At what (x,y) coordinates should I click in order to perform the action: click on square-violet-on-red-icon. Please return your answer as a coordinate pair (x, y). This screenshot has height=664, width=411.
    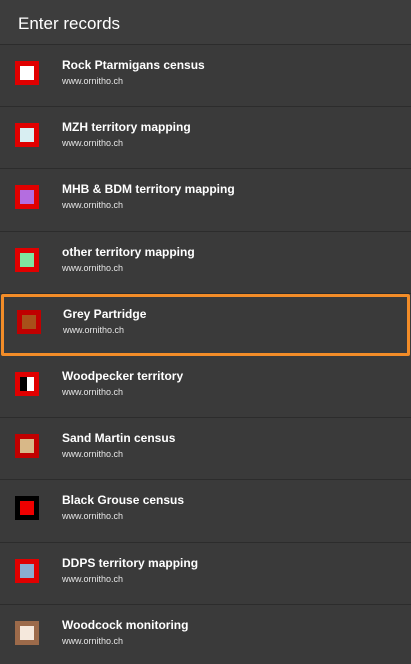
    Looking at the image, I should click on (27, 197).